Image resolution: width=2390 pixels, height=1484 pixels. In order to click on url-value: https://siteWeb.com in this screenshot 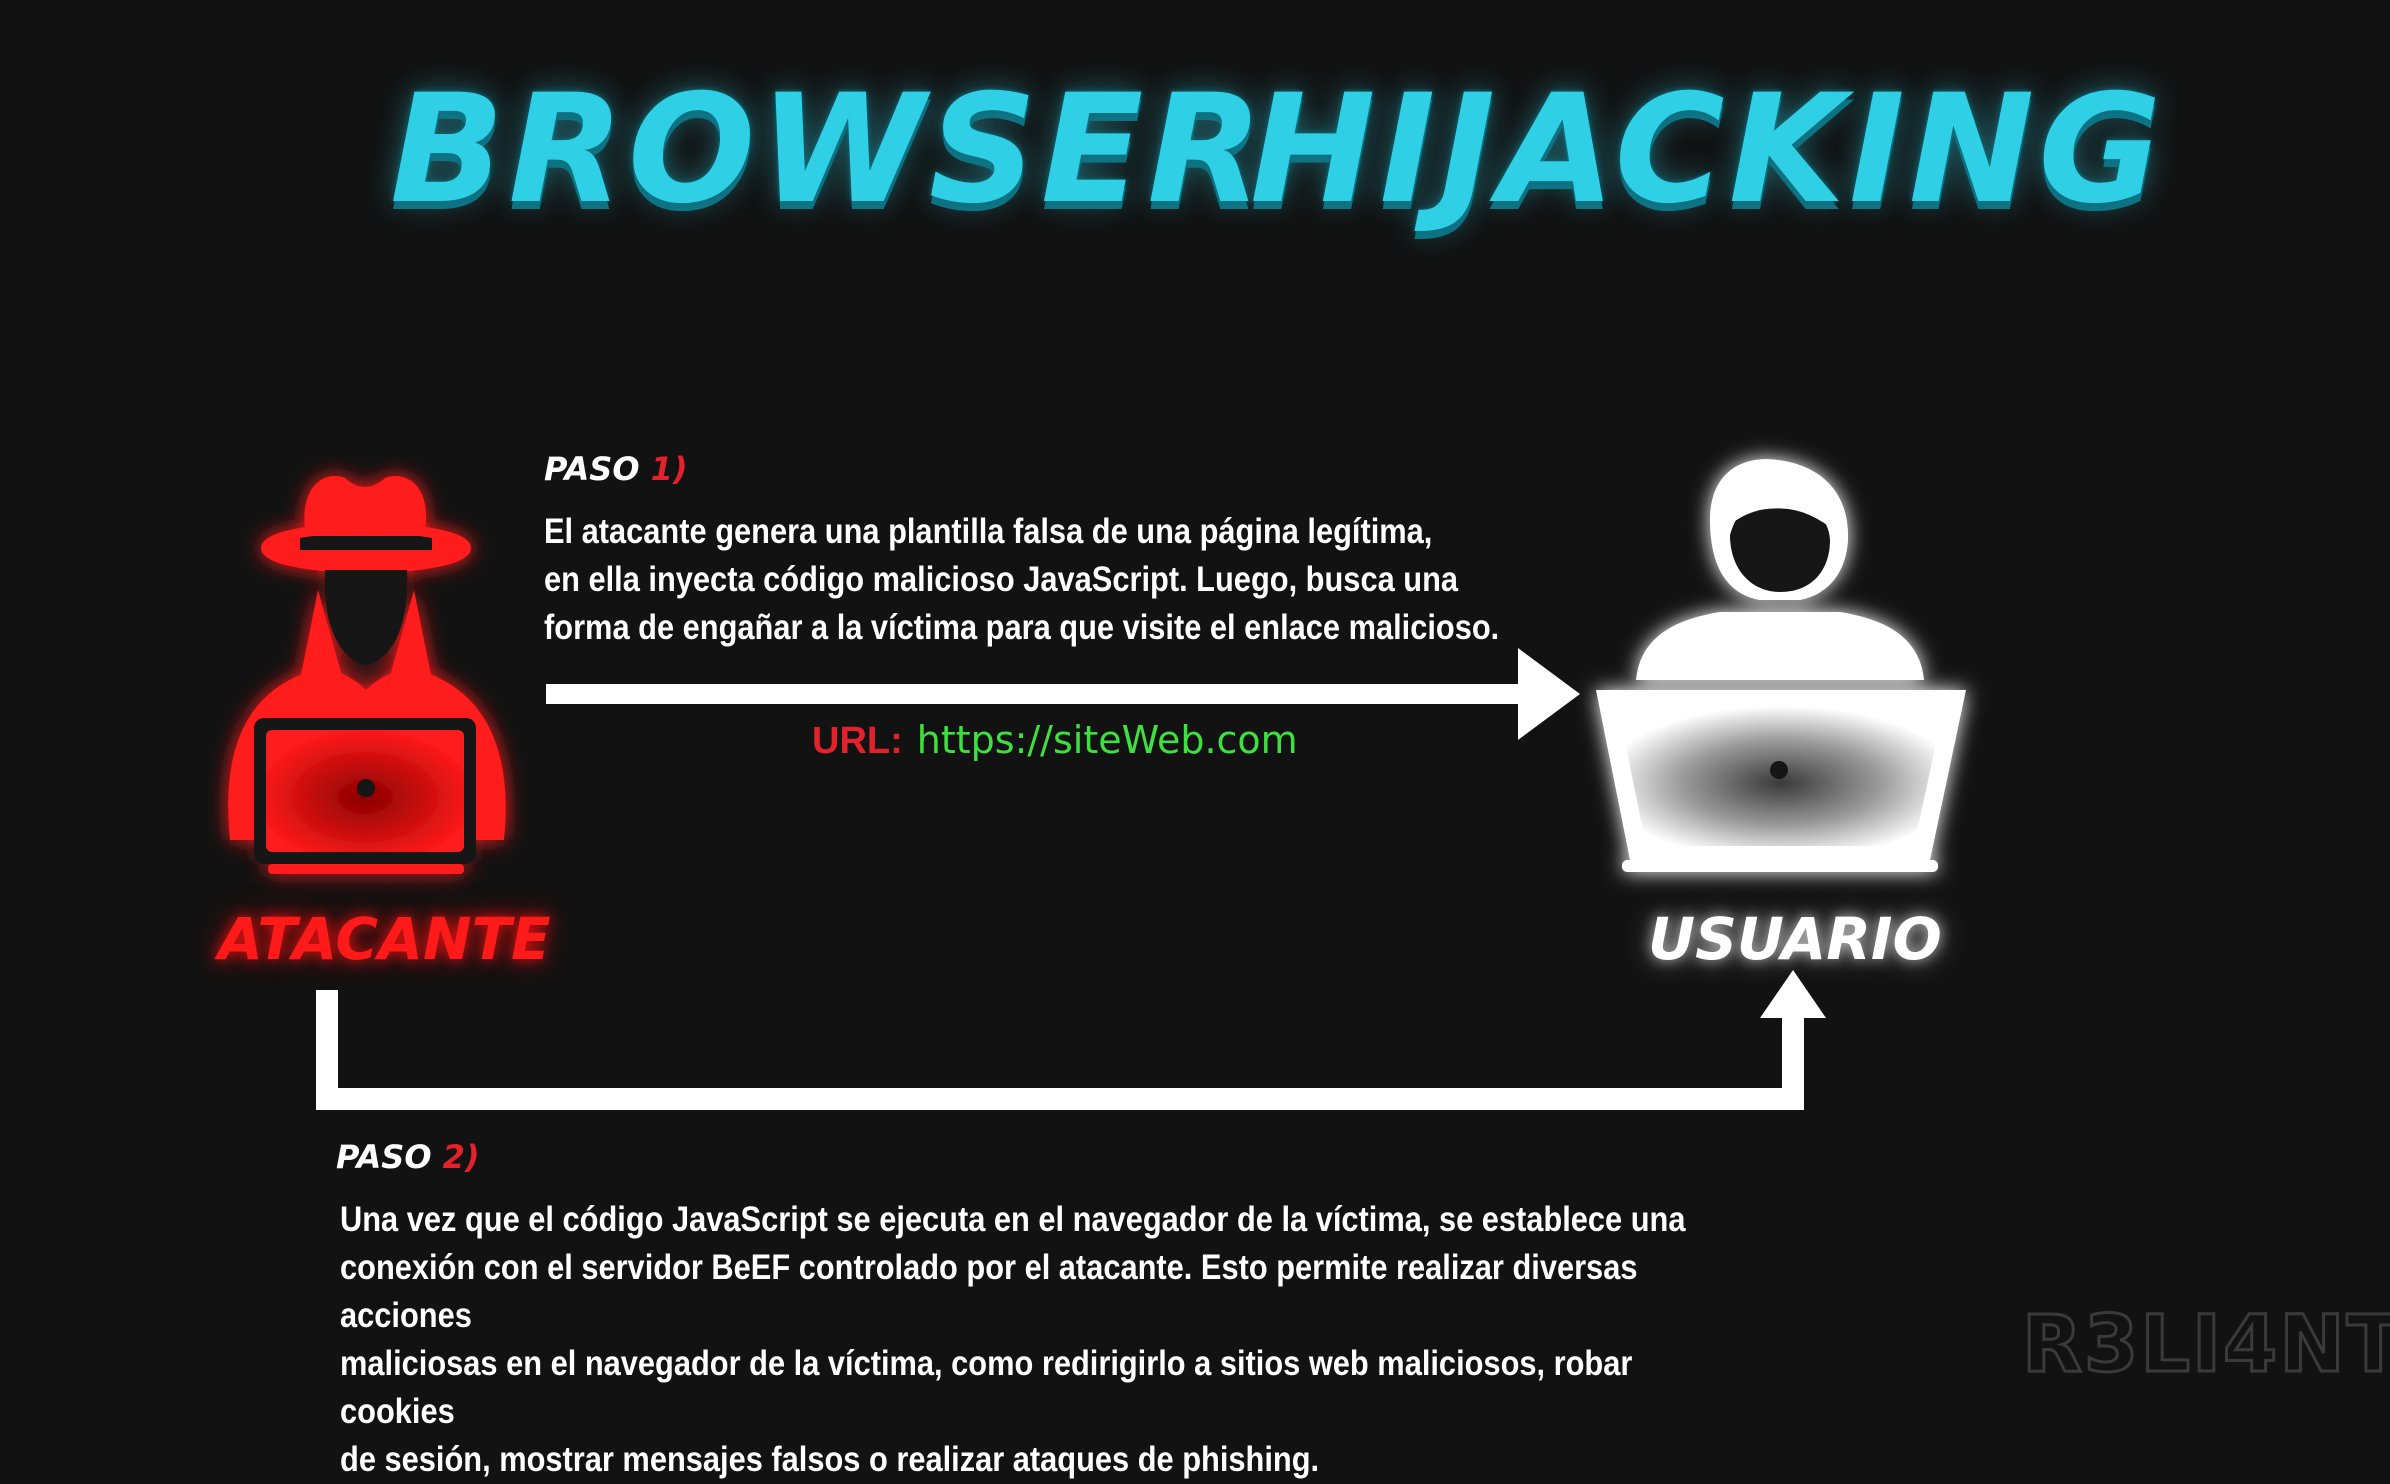, I will do `click(1107, 740)`.